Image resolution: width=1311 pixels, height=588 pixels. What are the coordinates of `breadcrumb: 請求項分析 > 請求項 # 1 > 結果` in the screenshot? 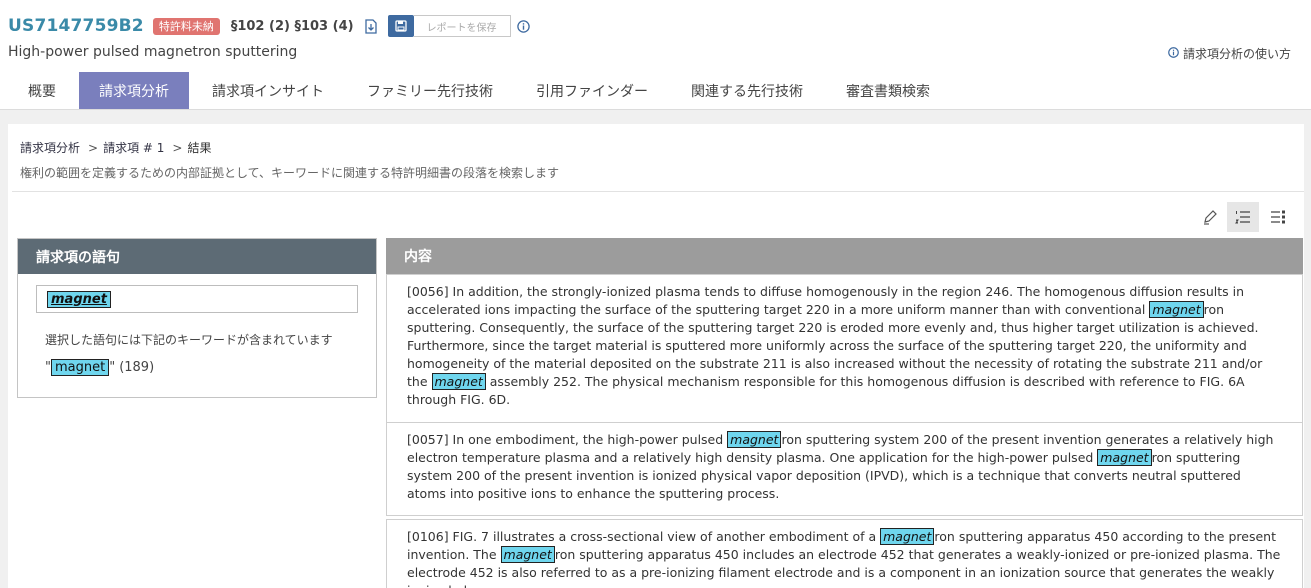 It's located at (115, 147).